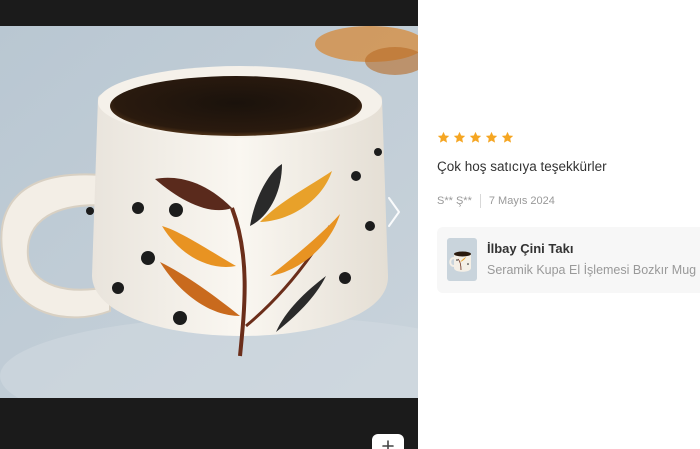 The image size is (700, 449). What do you see at coordinates (454, 201) in the screenshot?
I see `reviewer-name: S** Ş**` at bounding box center [454, 201].